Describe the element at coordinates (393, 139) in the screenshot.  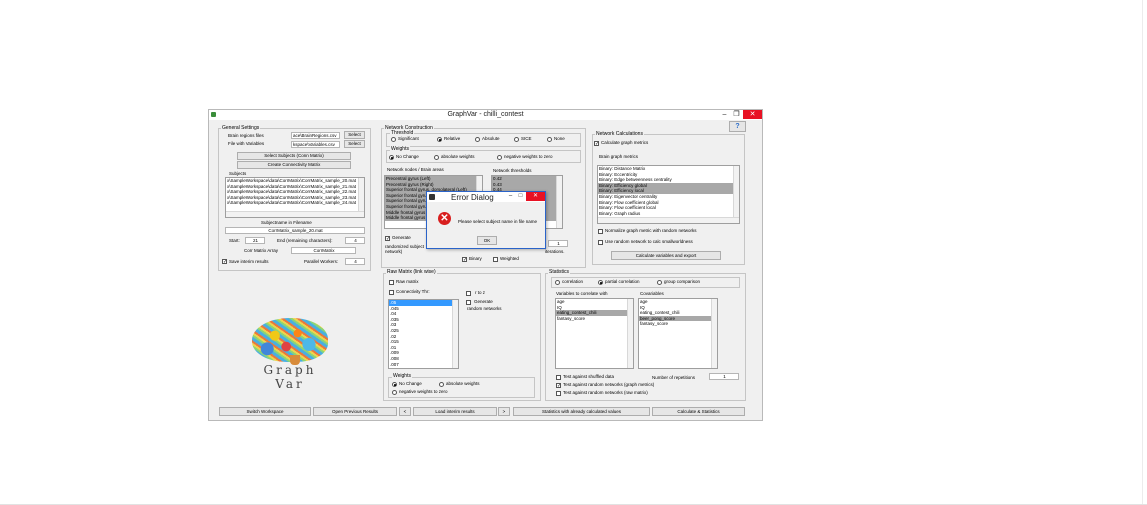
I see `threshold-significant-radio` at that location.